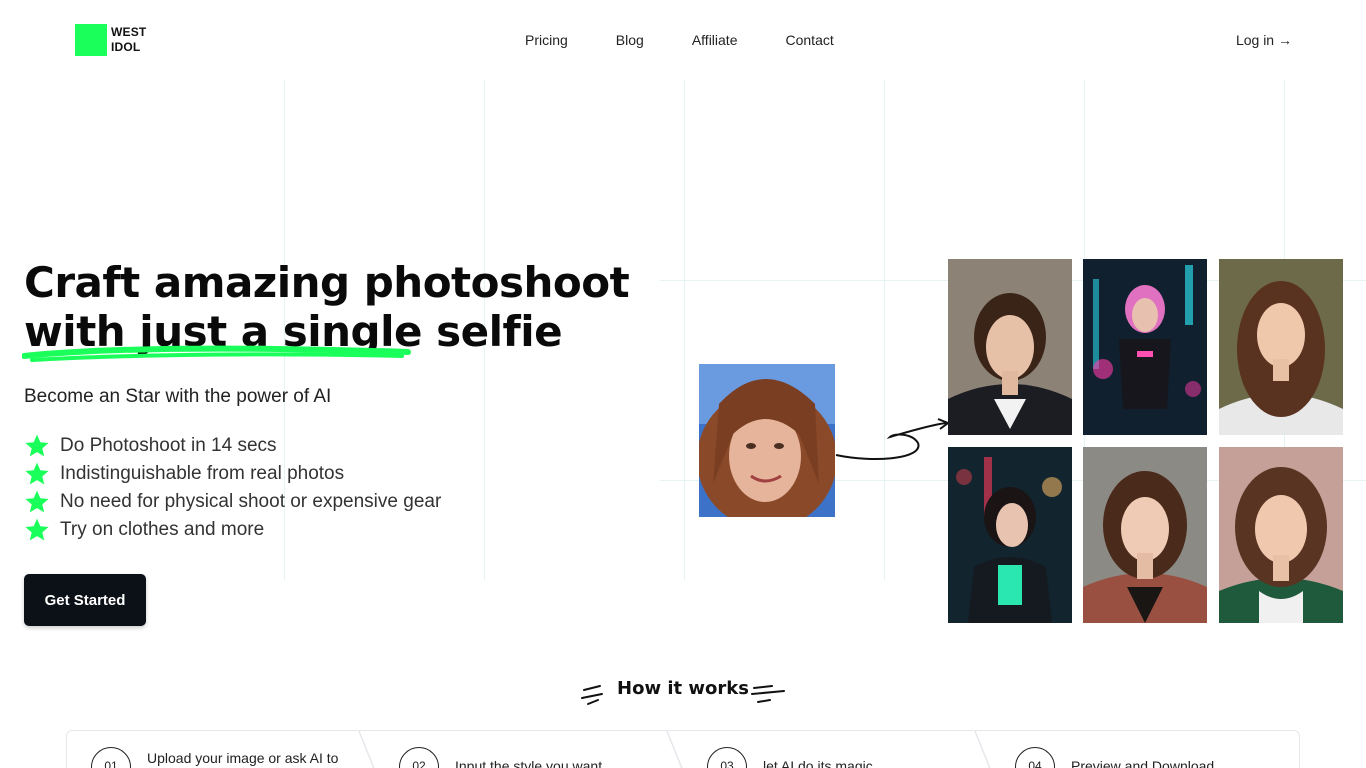 The image size is (1366, 768). Describe the element at coordinates (327, 282) in the screenshot. I see `hero-title-line1: Craft amazing photoshoot` at that location.